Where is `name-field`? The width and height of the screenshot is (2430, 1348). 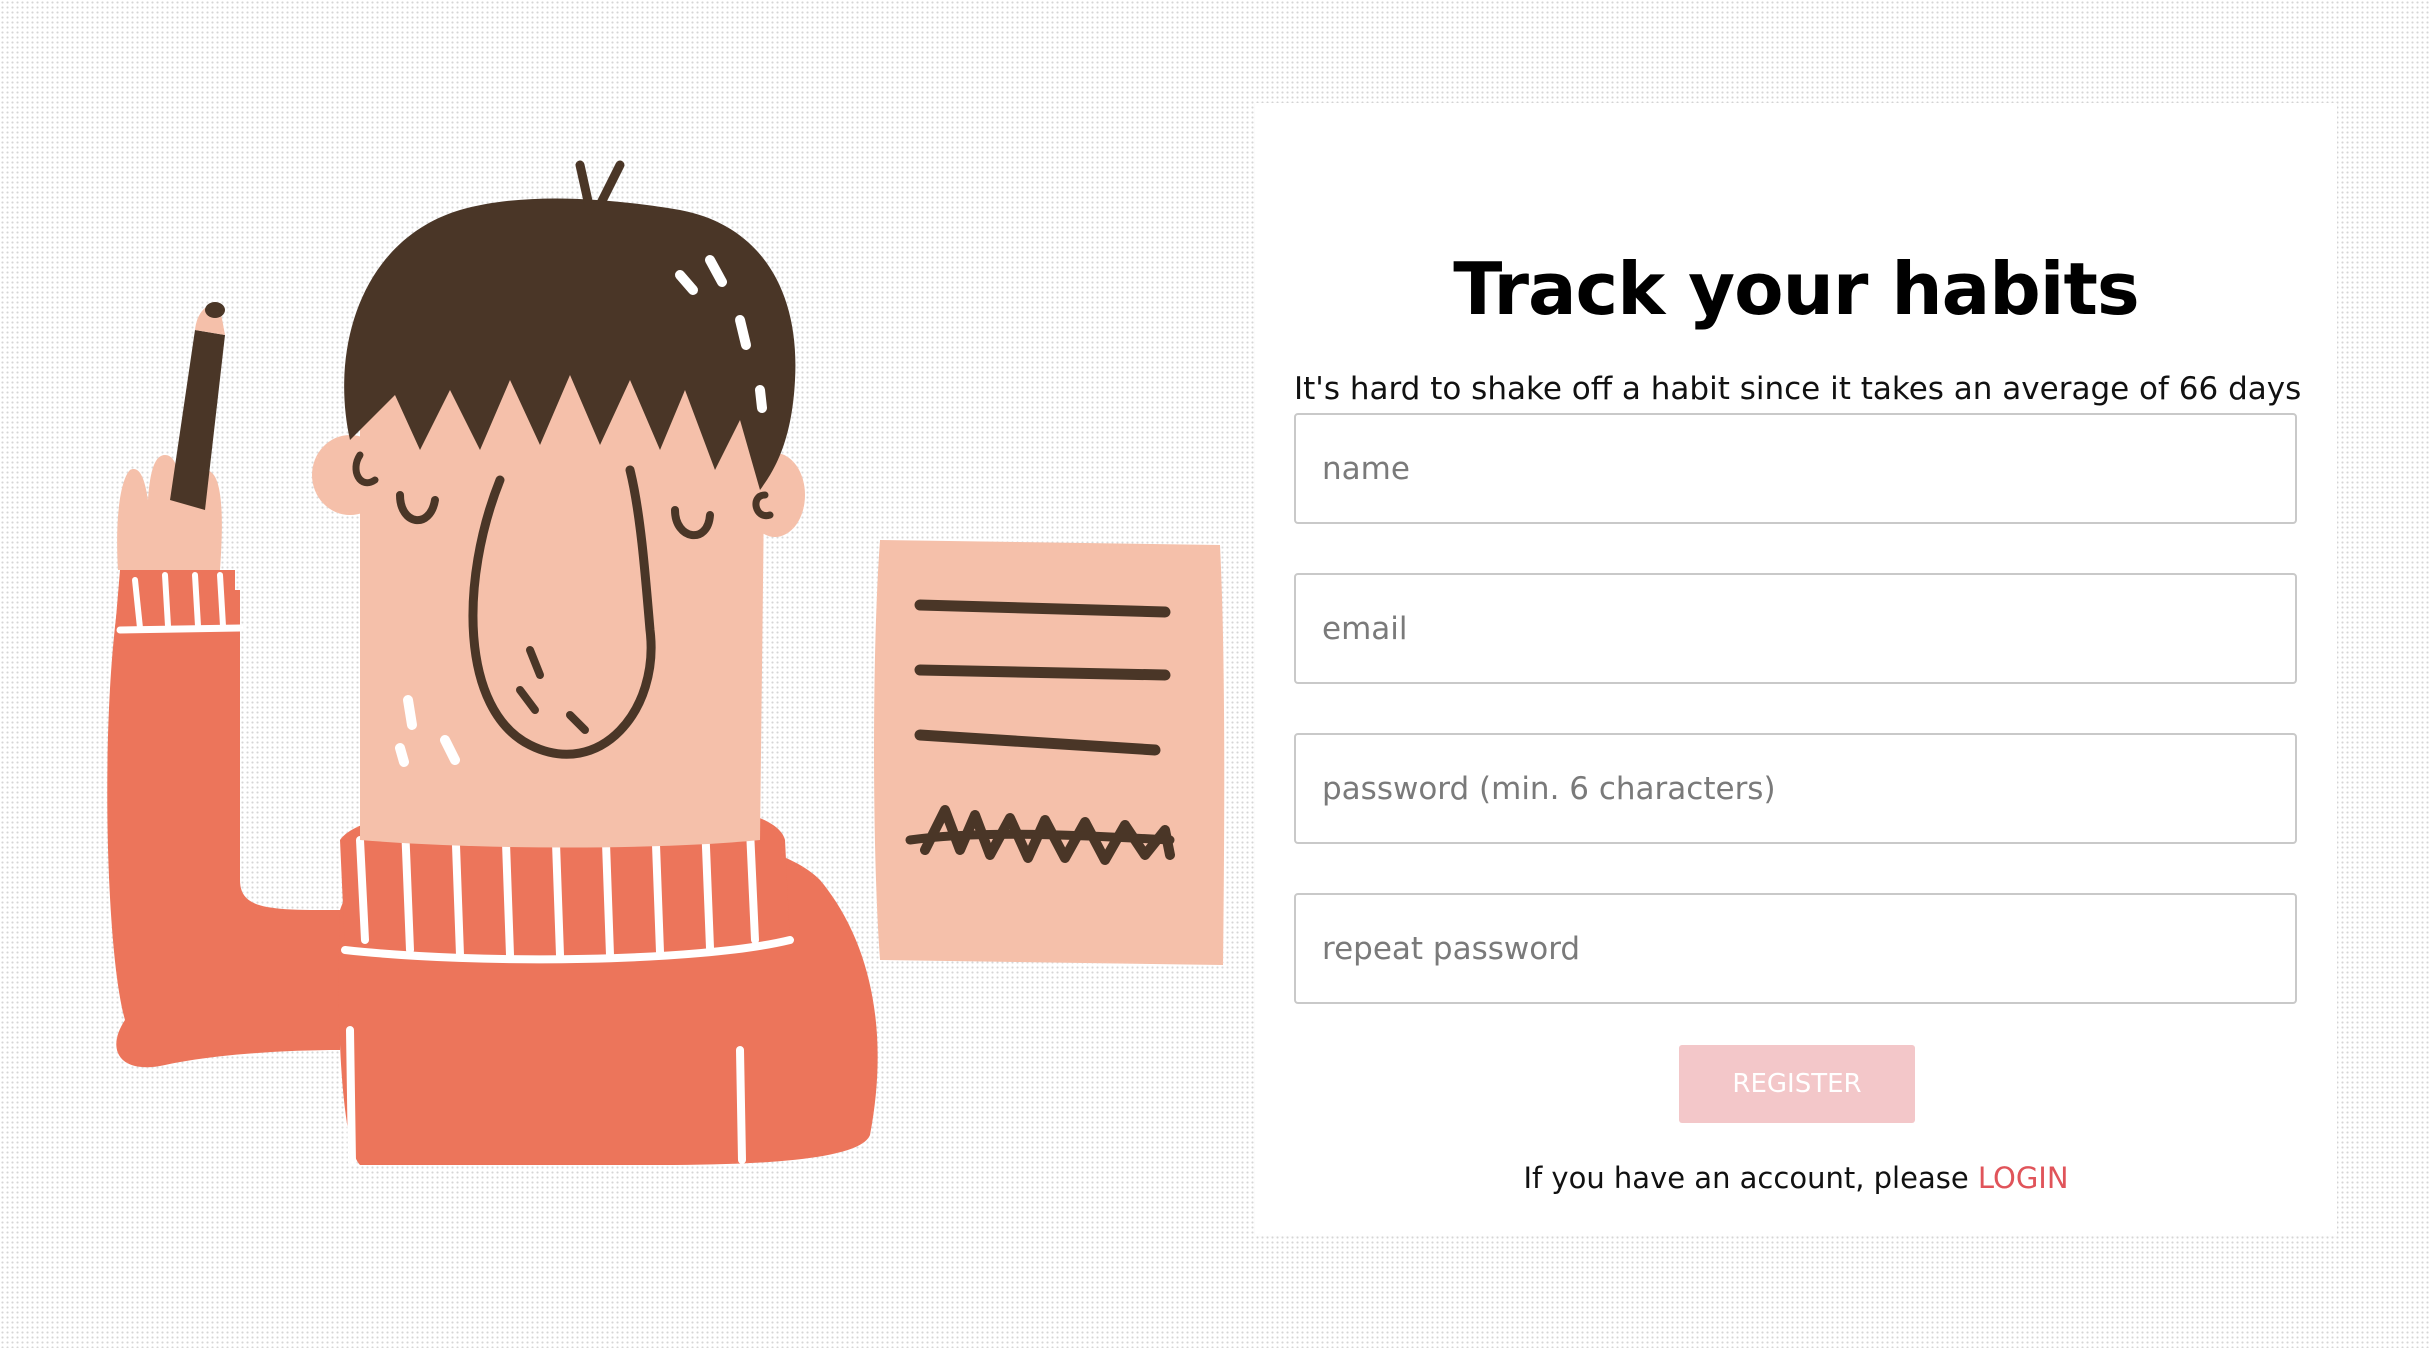
name-field is located at coordinates (1795, 468).